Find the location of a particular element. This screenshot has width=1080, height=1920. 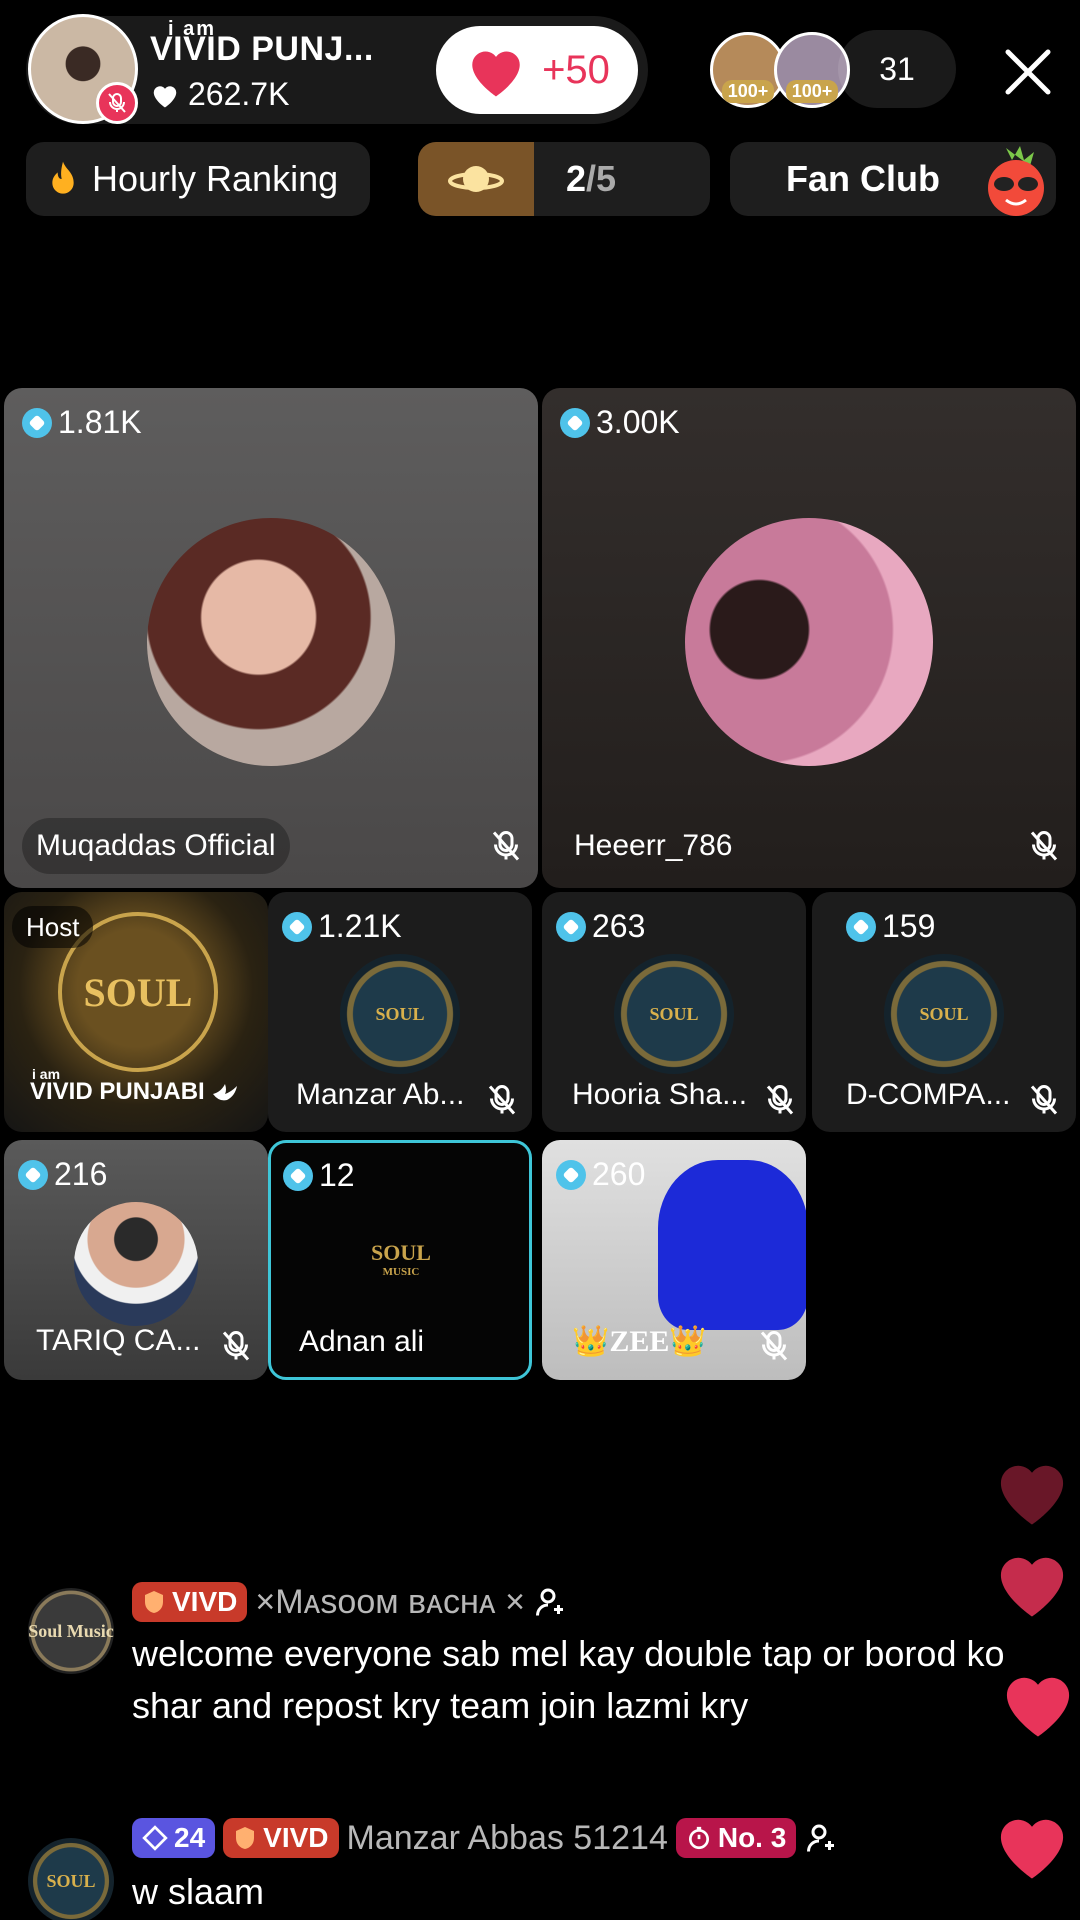

guest-name: Muqaddas Official is located at coordinates (156, 846).